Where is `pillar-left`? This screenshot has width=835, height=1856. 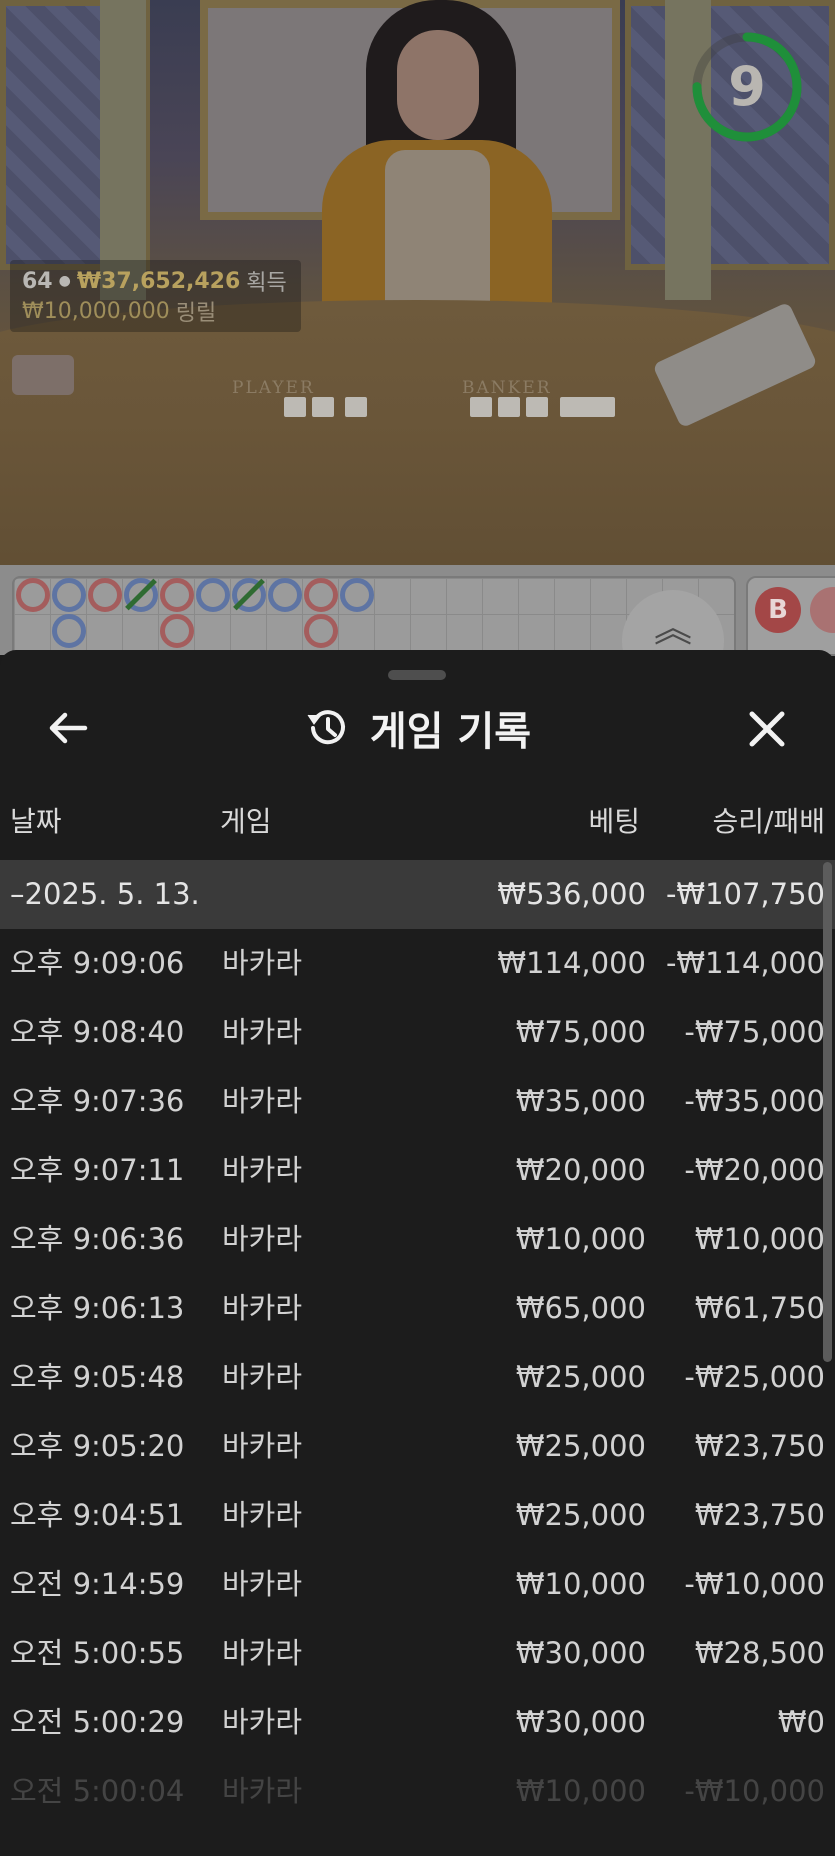 pillar-left is located at coordinates (123, 150).